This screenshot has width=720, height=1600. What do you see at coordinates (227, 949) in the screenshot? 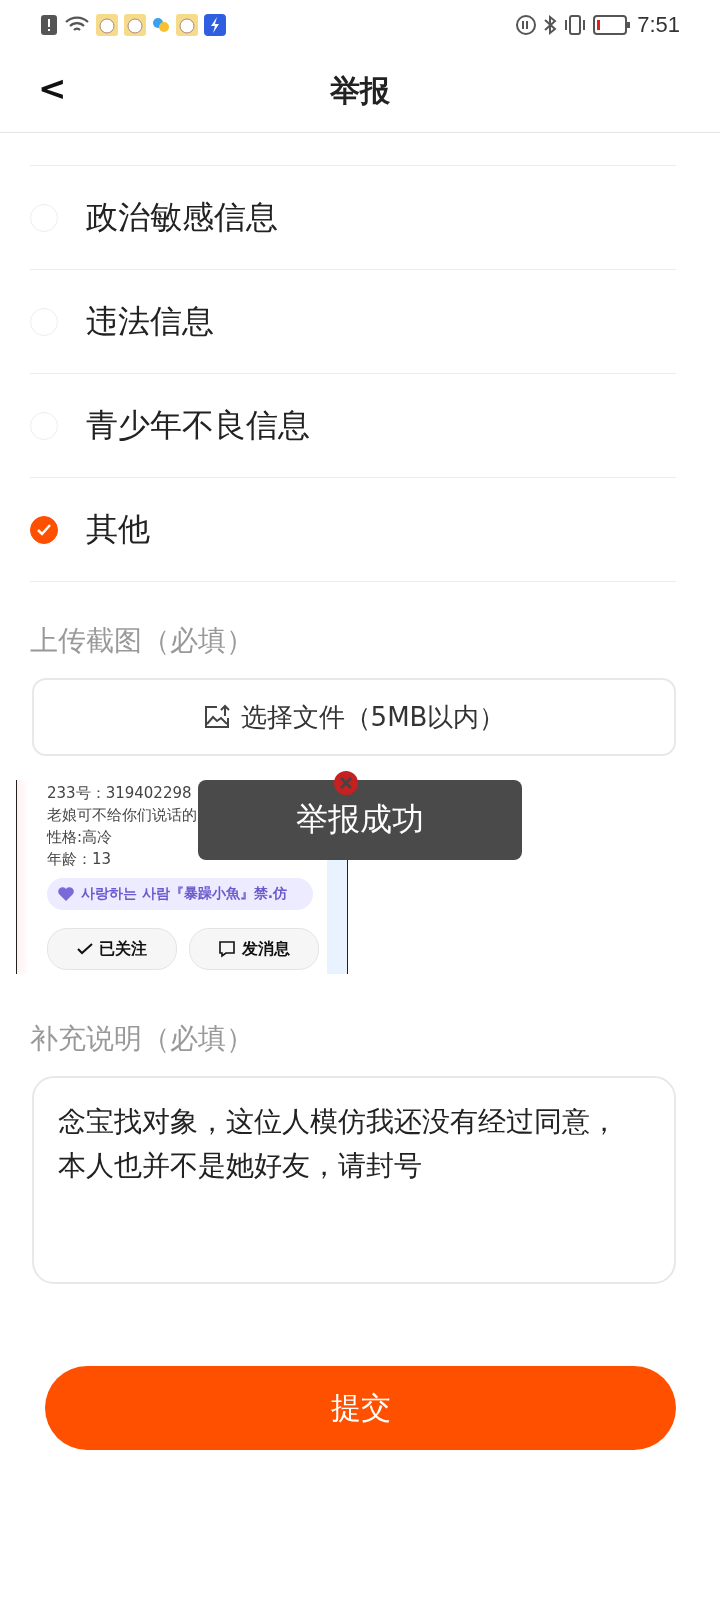
I see `chat-icon` at bounding box center [227, 949].